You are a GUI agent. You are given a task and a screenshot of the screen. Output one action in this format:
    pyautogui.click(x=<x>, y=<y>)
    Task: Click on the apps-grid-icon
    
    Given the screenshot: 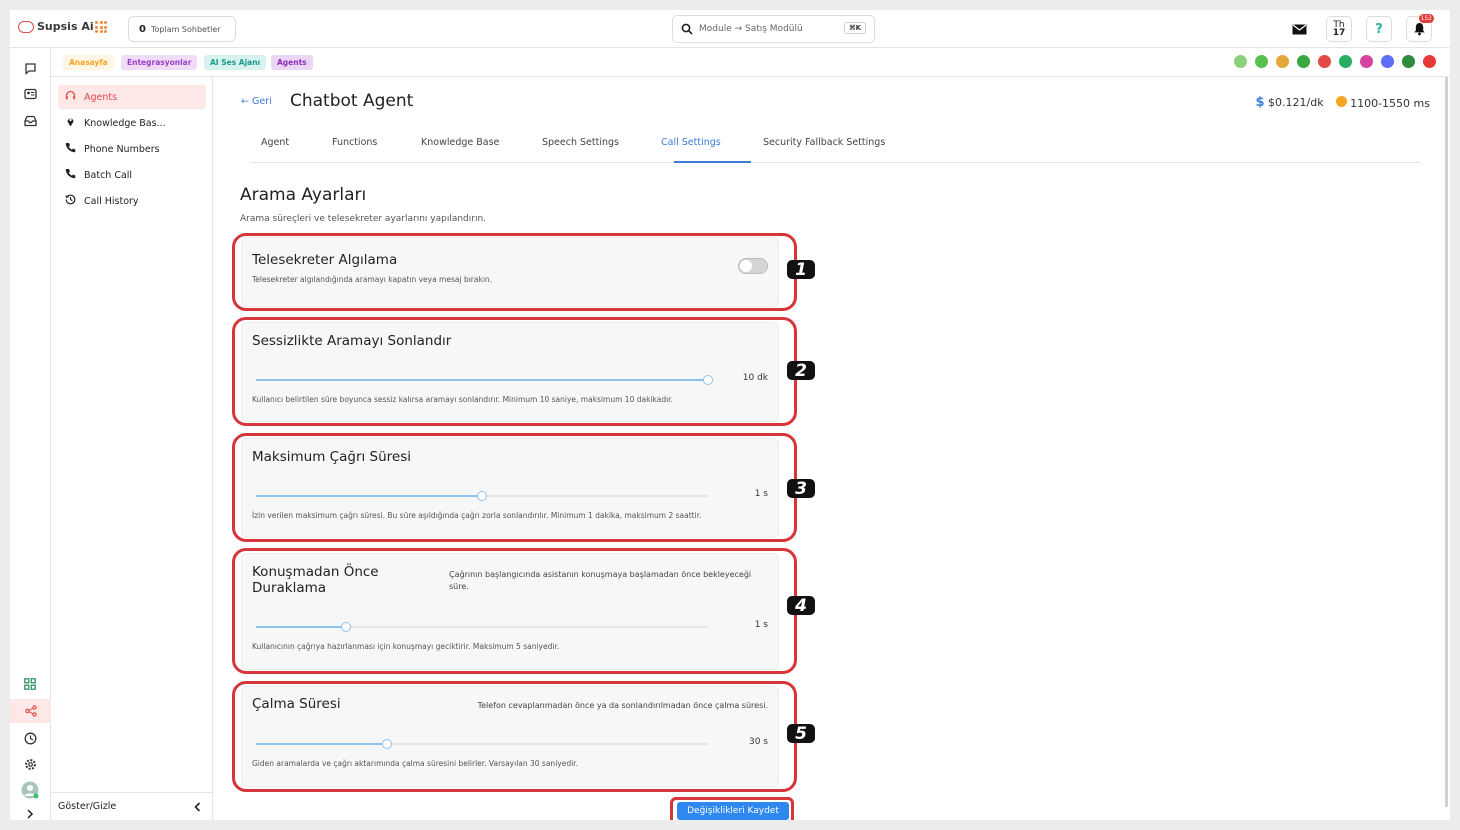 What is the action you would take?
    pyautogui.click(x=101, y=27)
    